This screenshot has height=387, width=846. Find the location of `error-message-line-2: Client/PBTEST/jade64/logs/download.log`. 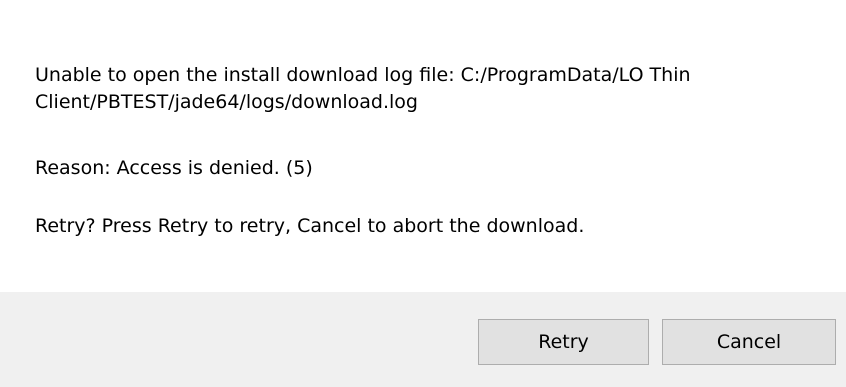

error-message-line-2: Client/PBTEST/jade64/logs/download.log is located at coordinates (226, 102).